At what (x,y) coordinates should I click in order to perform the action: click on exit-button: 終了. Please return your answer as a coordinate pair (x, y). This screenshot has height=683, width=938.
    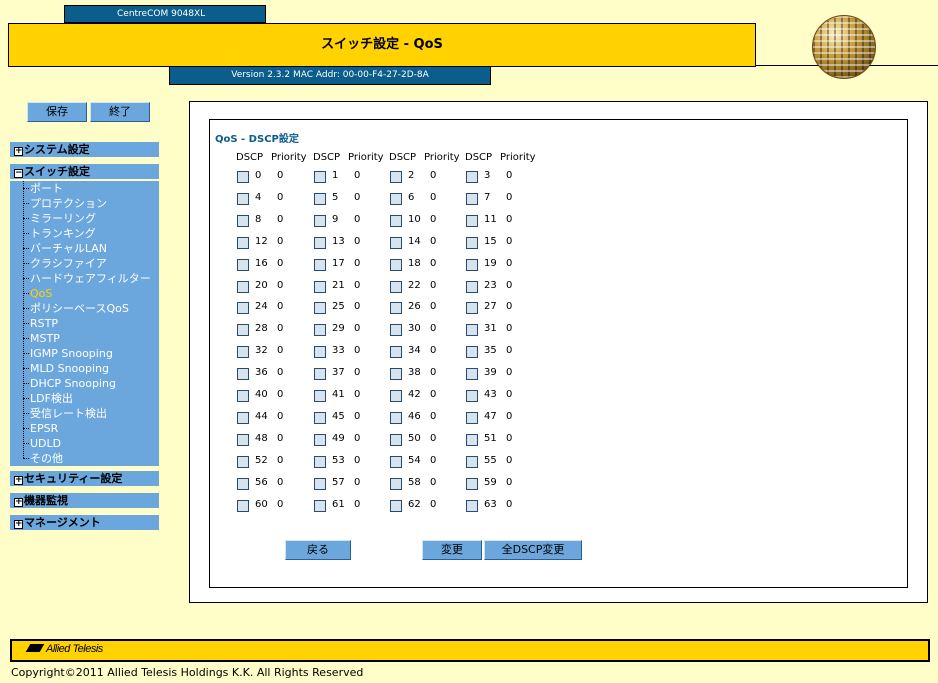
    Looking at the image, I should click on (120, 112).